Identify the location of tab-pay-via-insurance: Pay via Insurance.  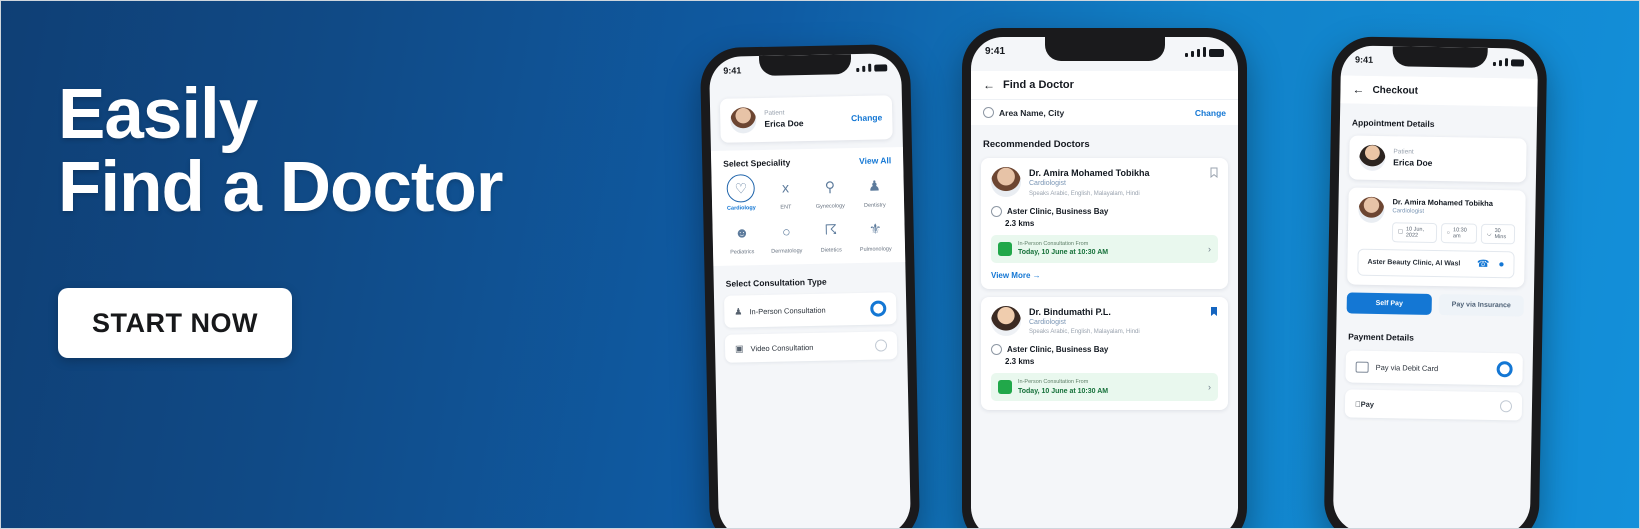
(1481, 305).